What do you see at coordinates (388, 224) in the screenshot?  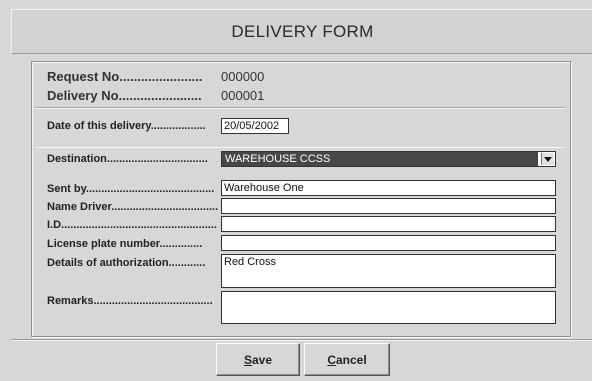 I see `id-input` at bounding box center [388, 224].